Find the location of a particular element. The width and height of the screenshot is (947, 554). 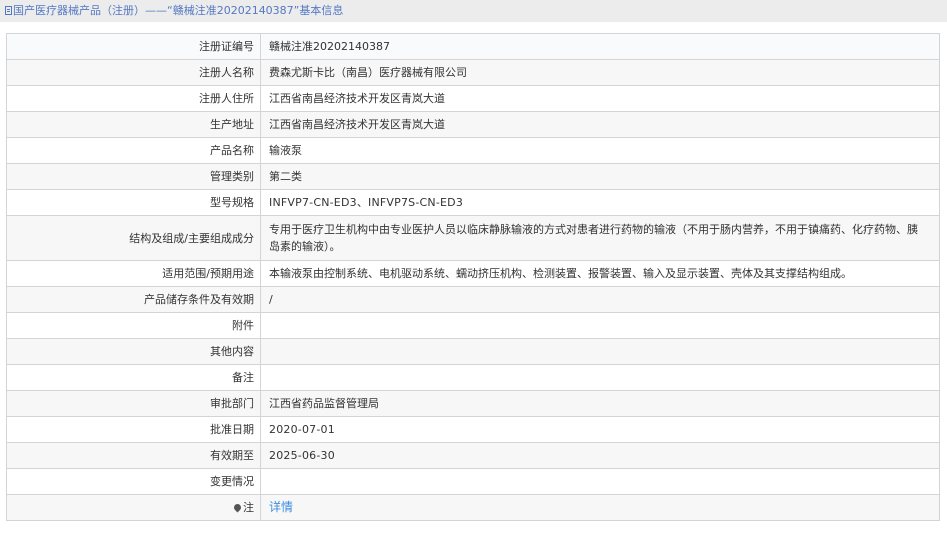

row-value-other-content is located at coordinates (600, 351).